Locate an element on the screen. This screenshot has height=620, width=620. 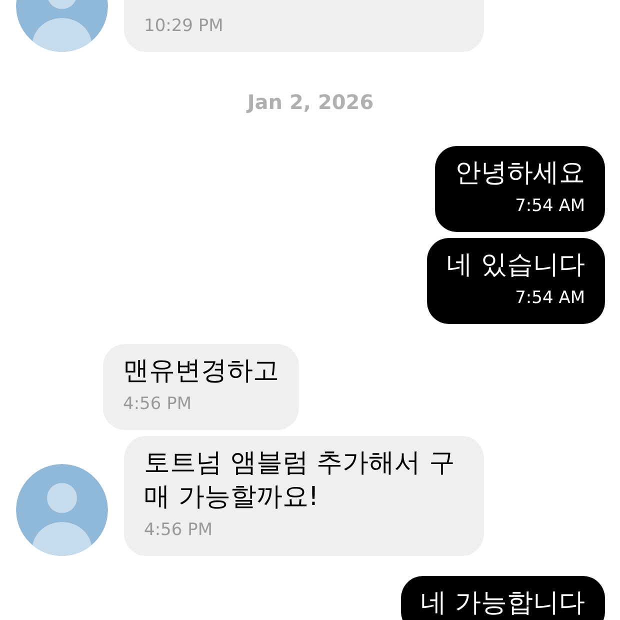
message-text: 네 가능합니다 is located at coordinates (502, 603).